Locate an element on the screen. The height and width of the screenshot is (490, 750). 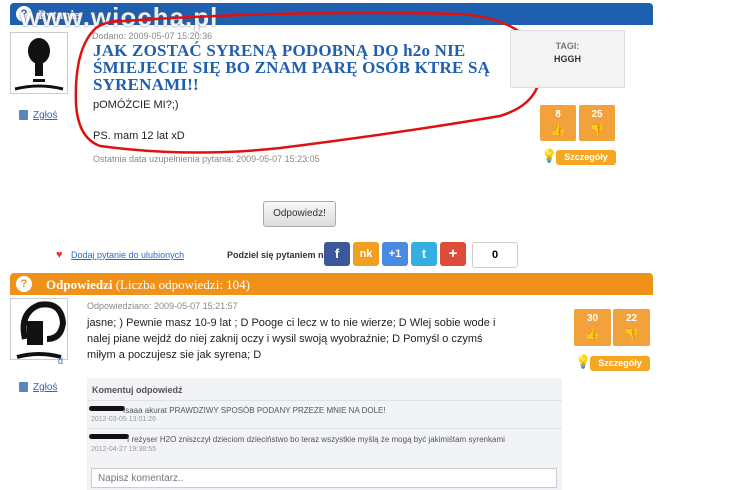
tags-box: TAGI: HGGH is located at coordinates (567, 59).